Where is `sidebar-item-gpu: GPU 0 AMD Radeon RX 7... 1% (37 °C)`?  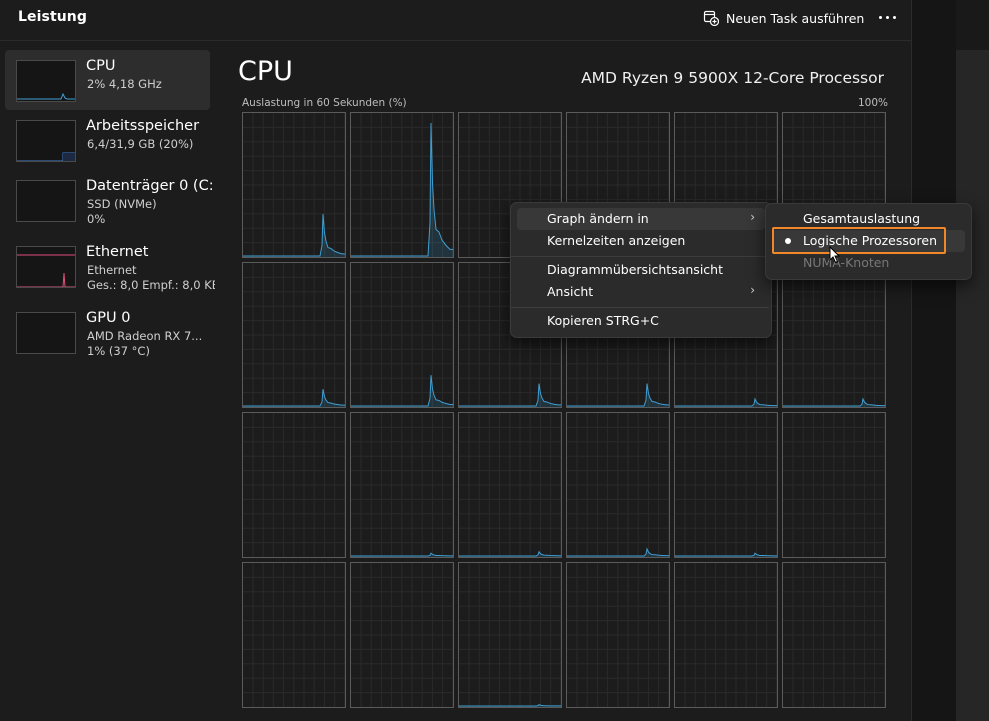
sidebar-item-gpu: GPU 0 AMD Radeon RX 7... 1% (37 °C) is located at coordinates (107, 332).